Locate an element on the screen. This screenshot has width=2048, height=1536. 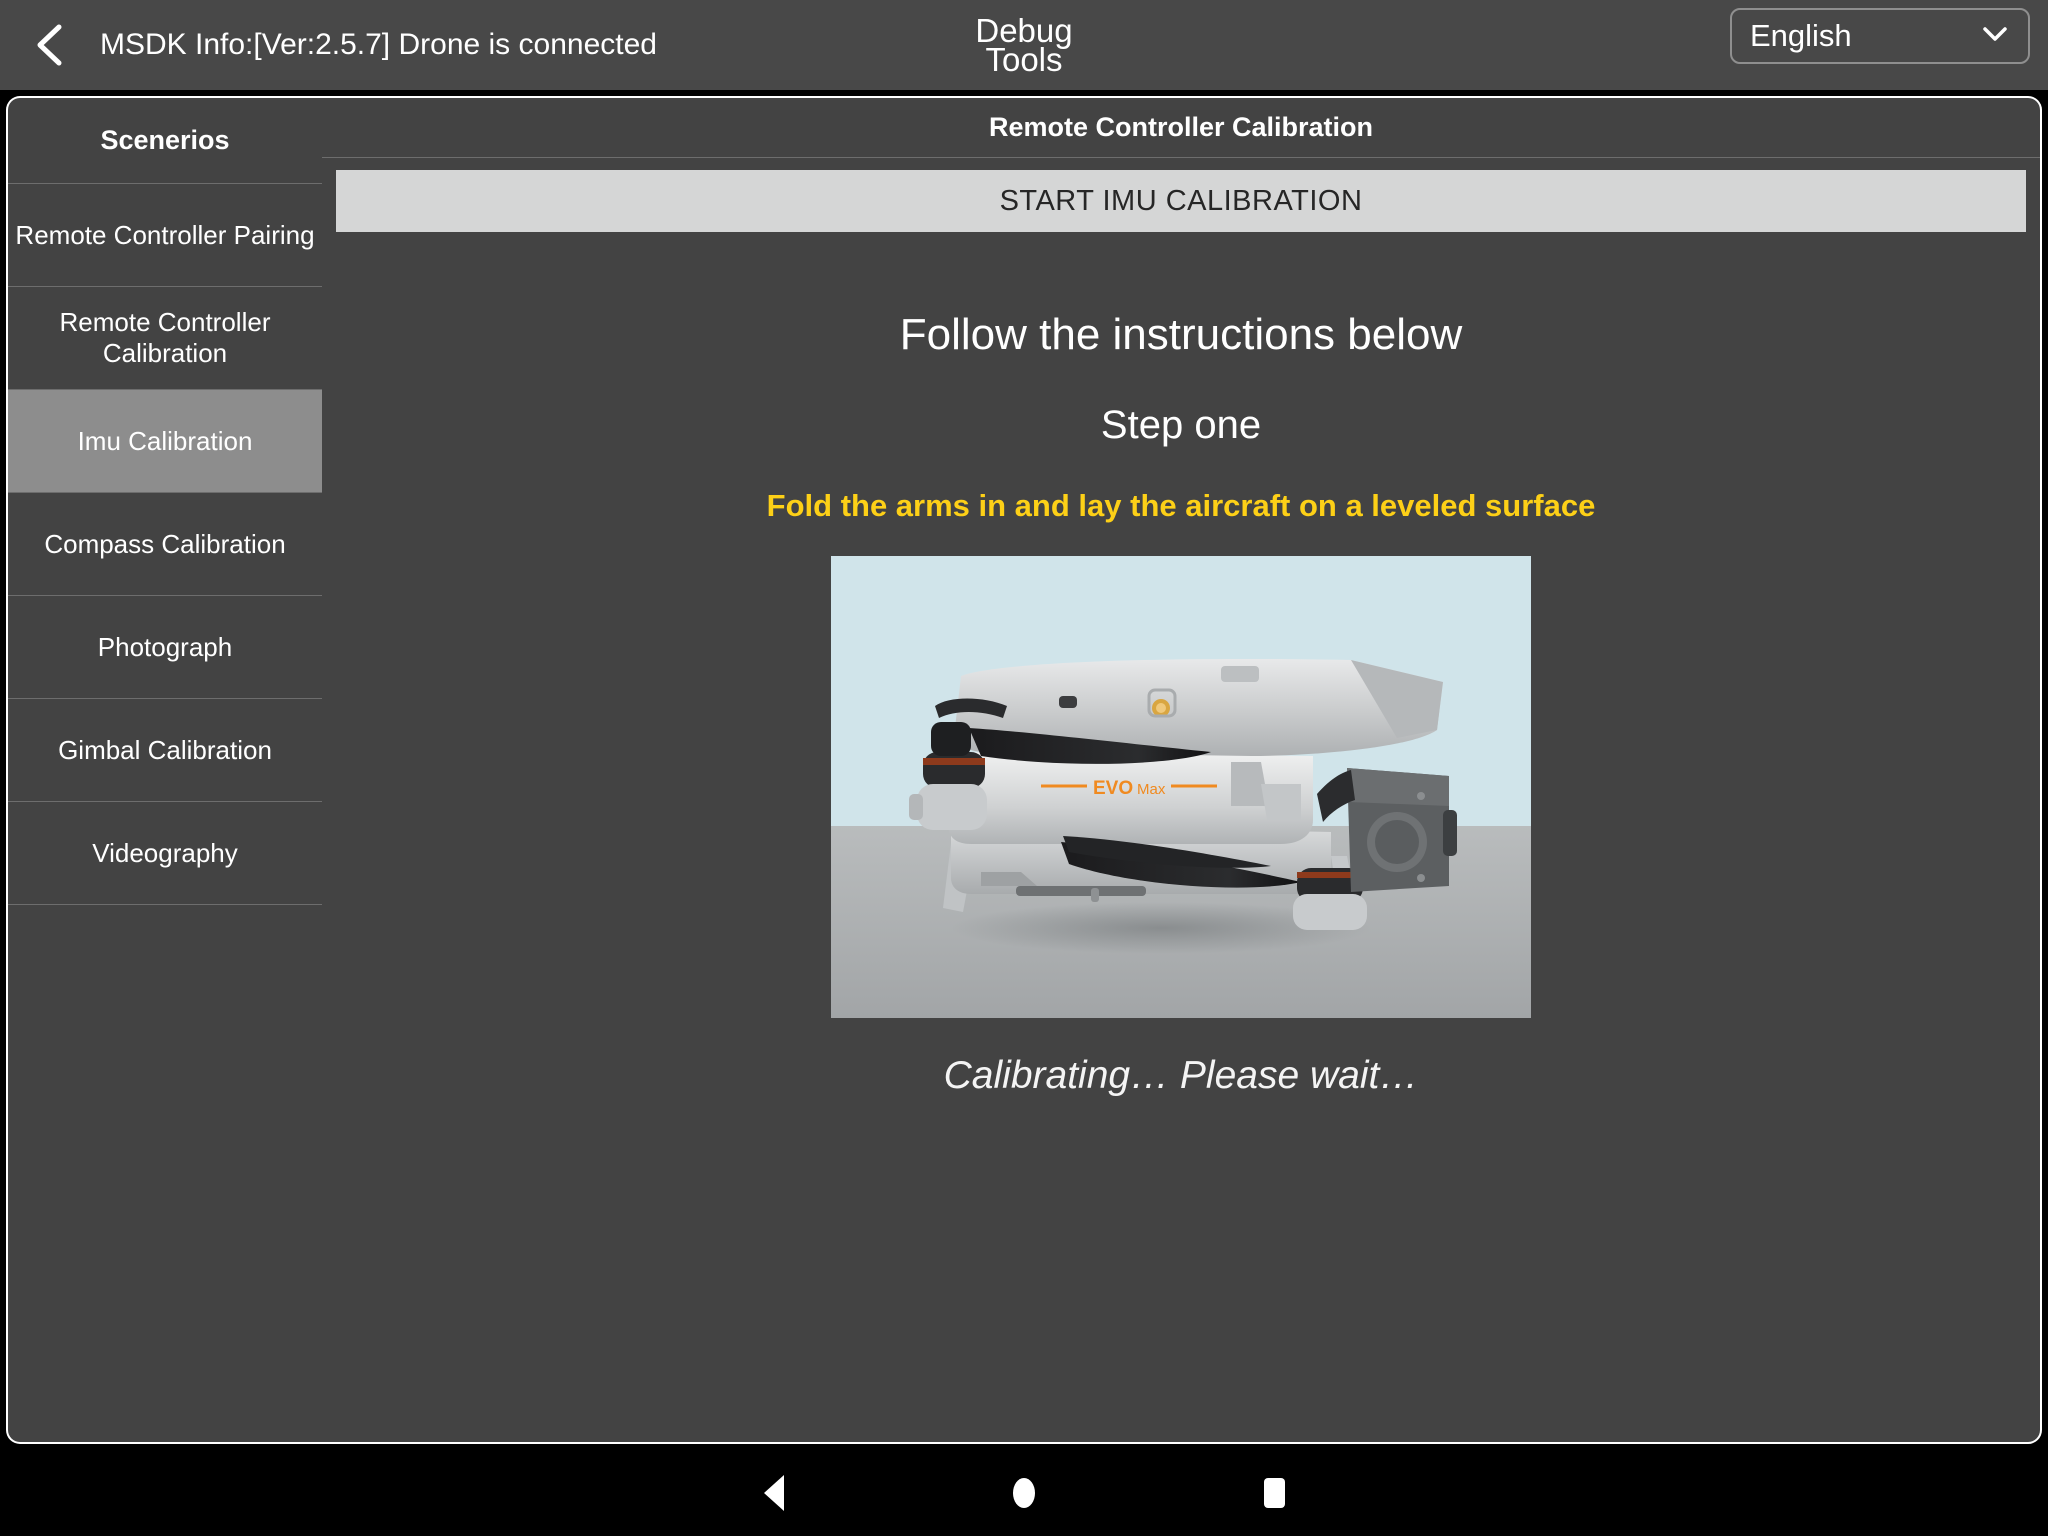
nav-recents-button is located at coordinates (1274, 1493).